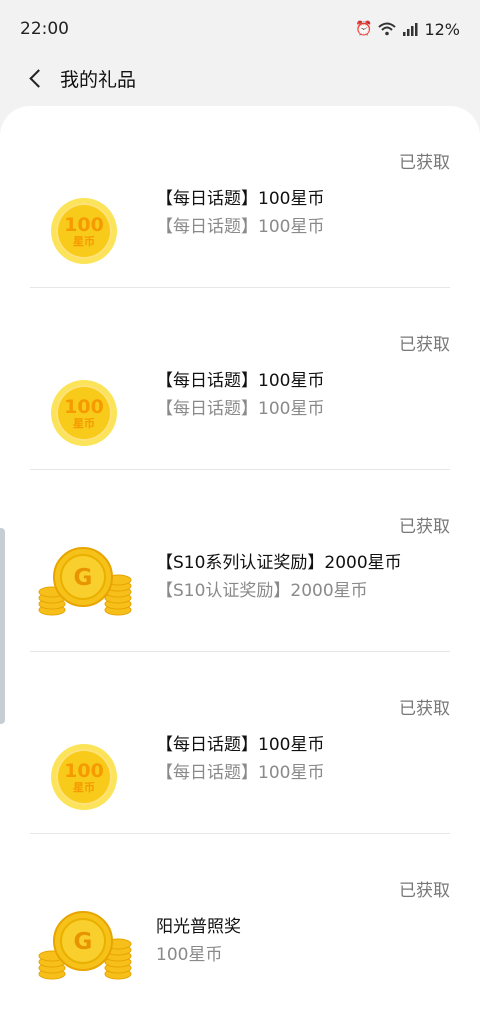 The width and height of the screenshot is (480, 1026). I want to click on back-arrow-icon, so click(38, 78).